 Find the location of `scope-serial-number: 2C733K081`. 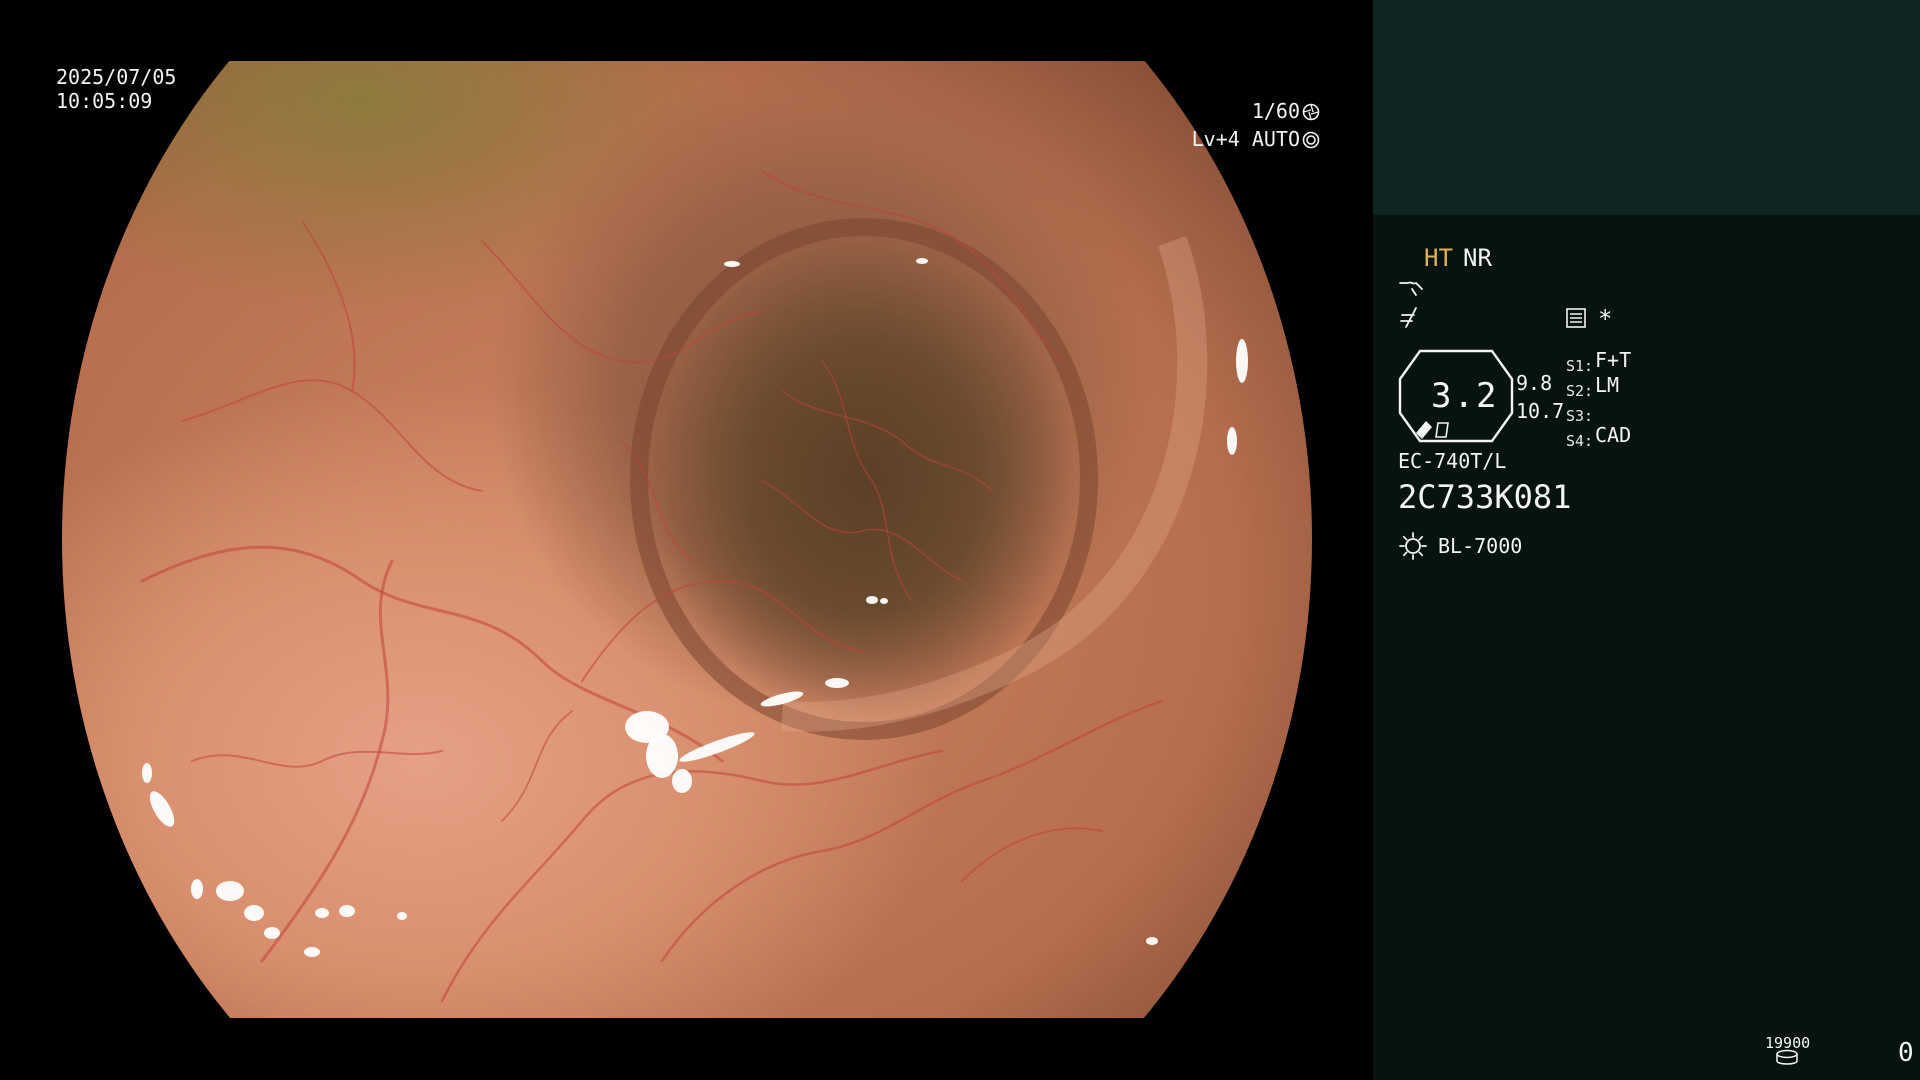

scope-serial-number: 2C733K081 is located at coordinates (1485, 497).